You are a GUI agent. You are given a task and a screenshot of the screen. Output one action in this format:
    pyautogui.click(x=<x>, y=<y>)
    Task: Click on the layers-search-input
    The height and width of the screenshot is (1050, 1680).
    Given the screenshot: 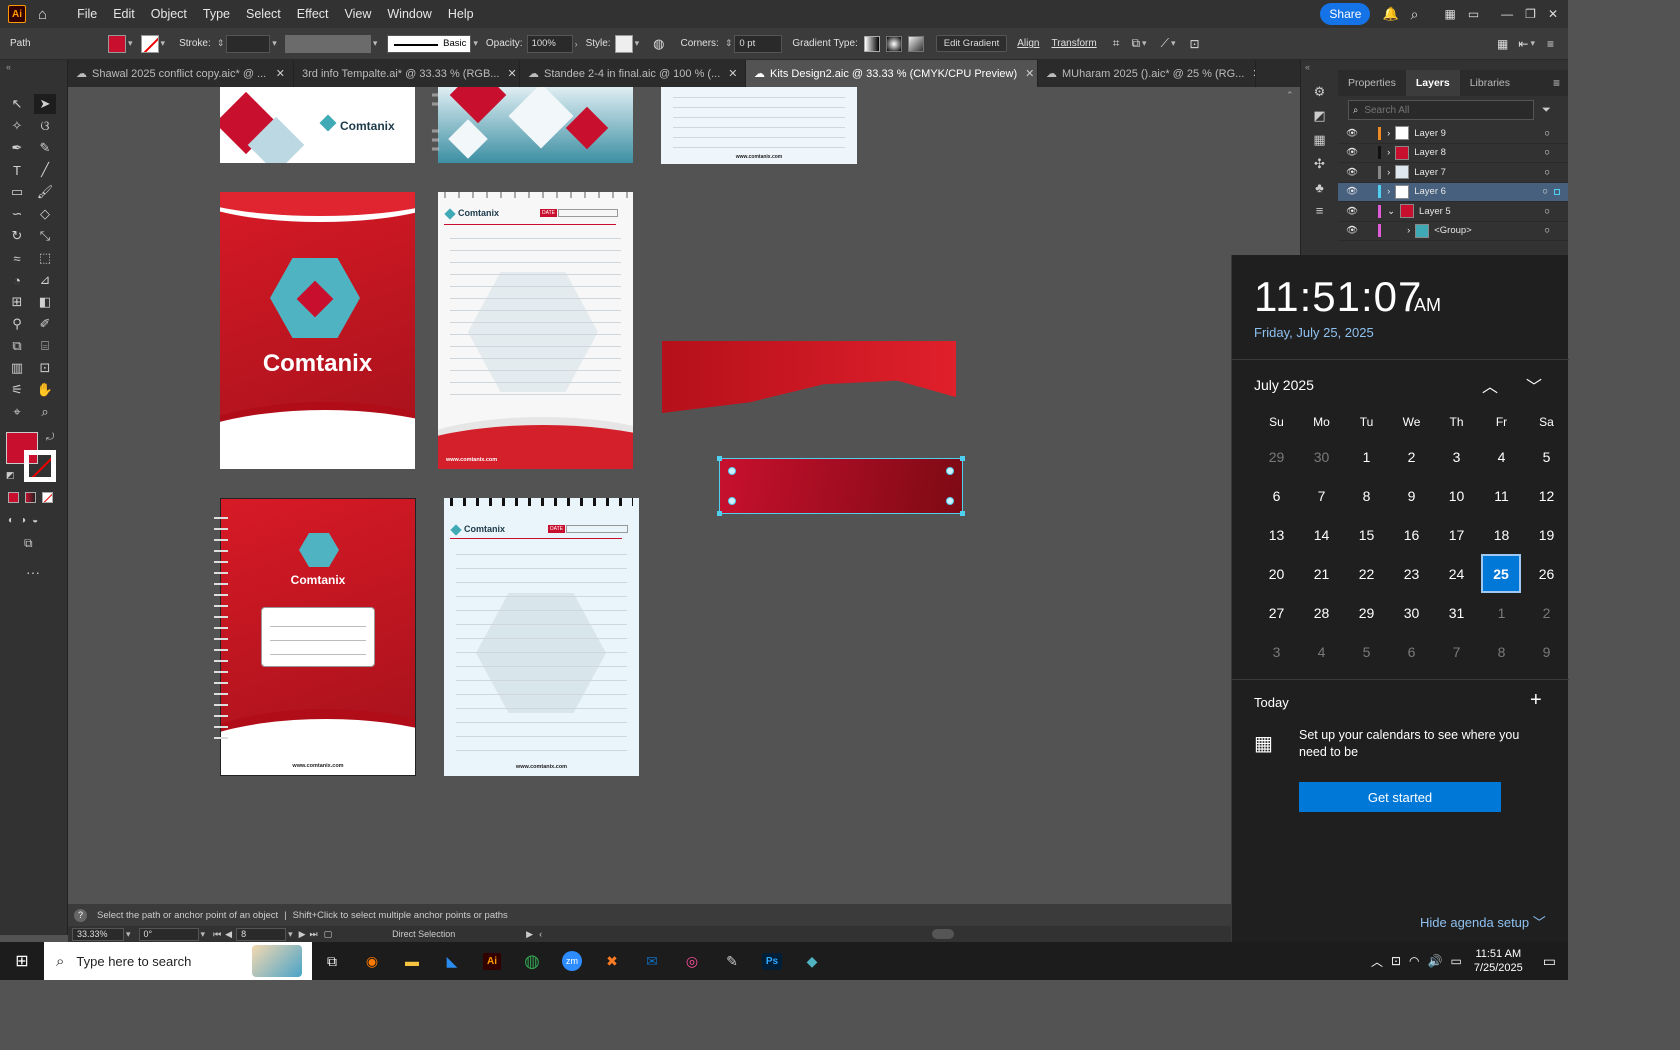 What is the action you would take?
    pyautogui.click(x=1439, y=110)
    